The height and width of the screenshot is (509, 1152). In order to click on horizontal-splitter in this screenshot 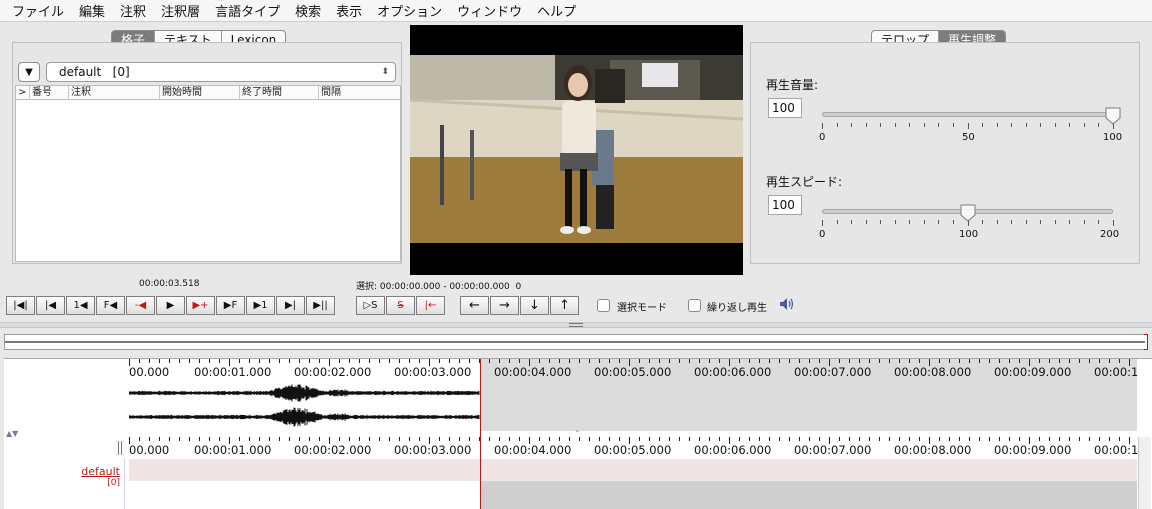, I will do `click(576, 325)`.